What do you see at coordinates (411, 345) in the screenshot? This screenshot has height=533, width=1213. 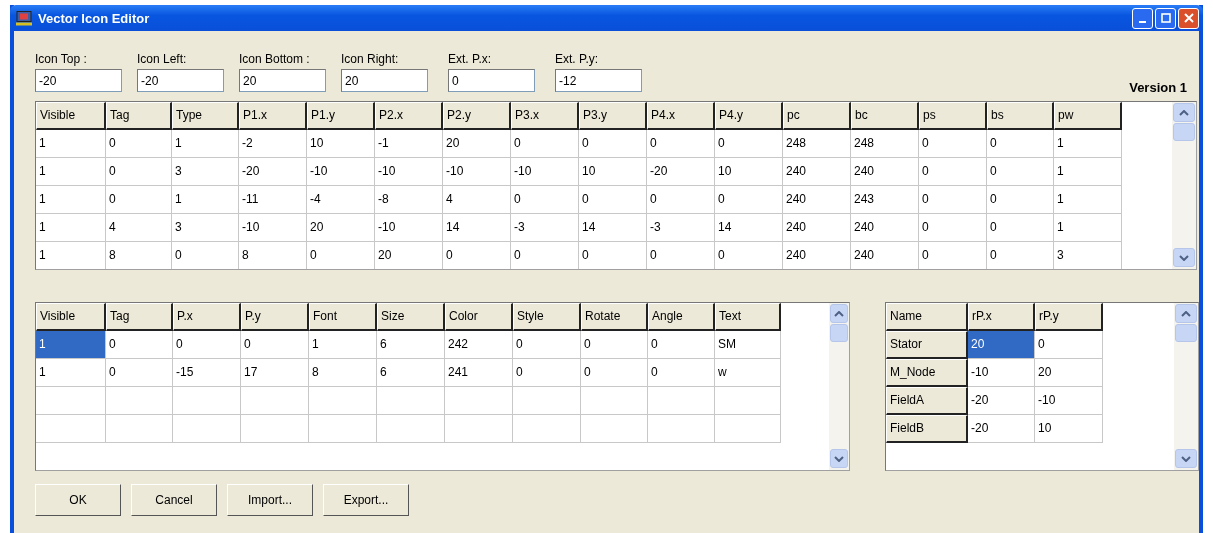 I see `table-cell: 6` at bounding box center [411, 345].